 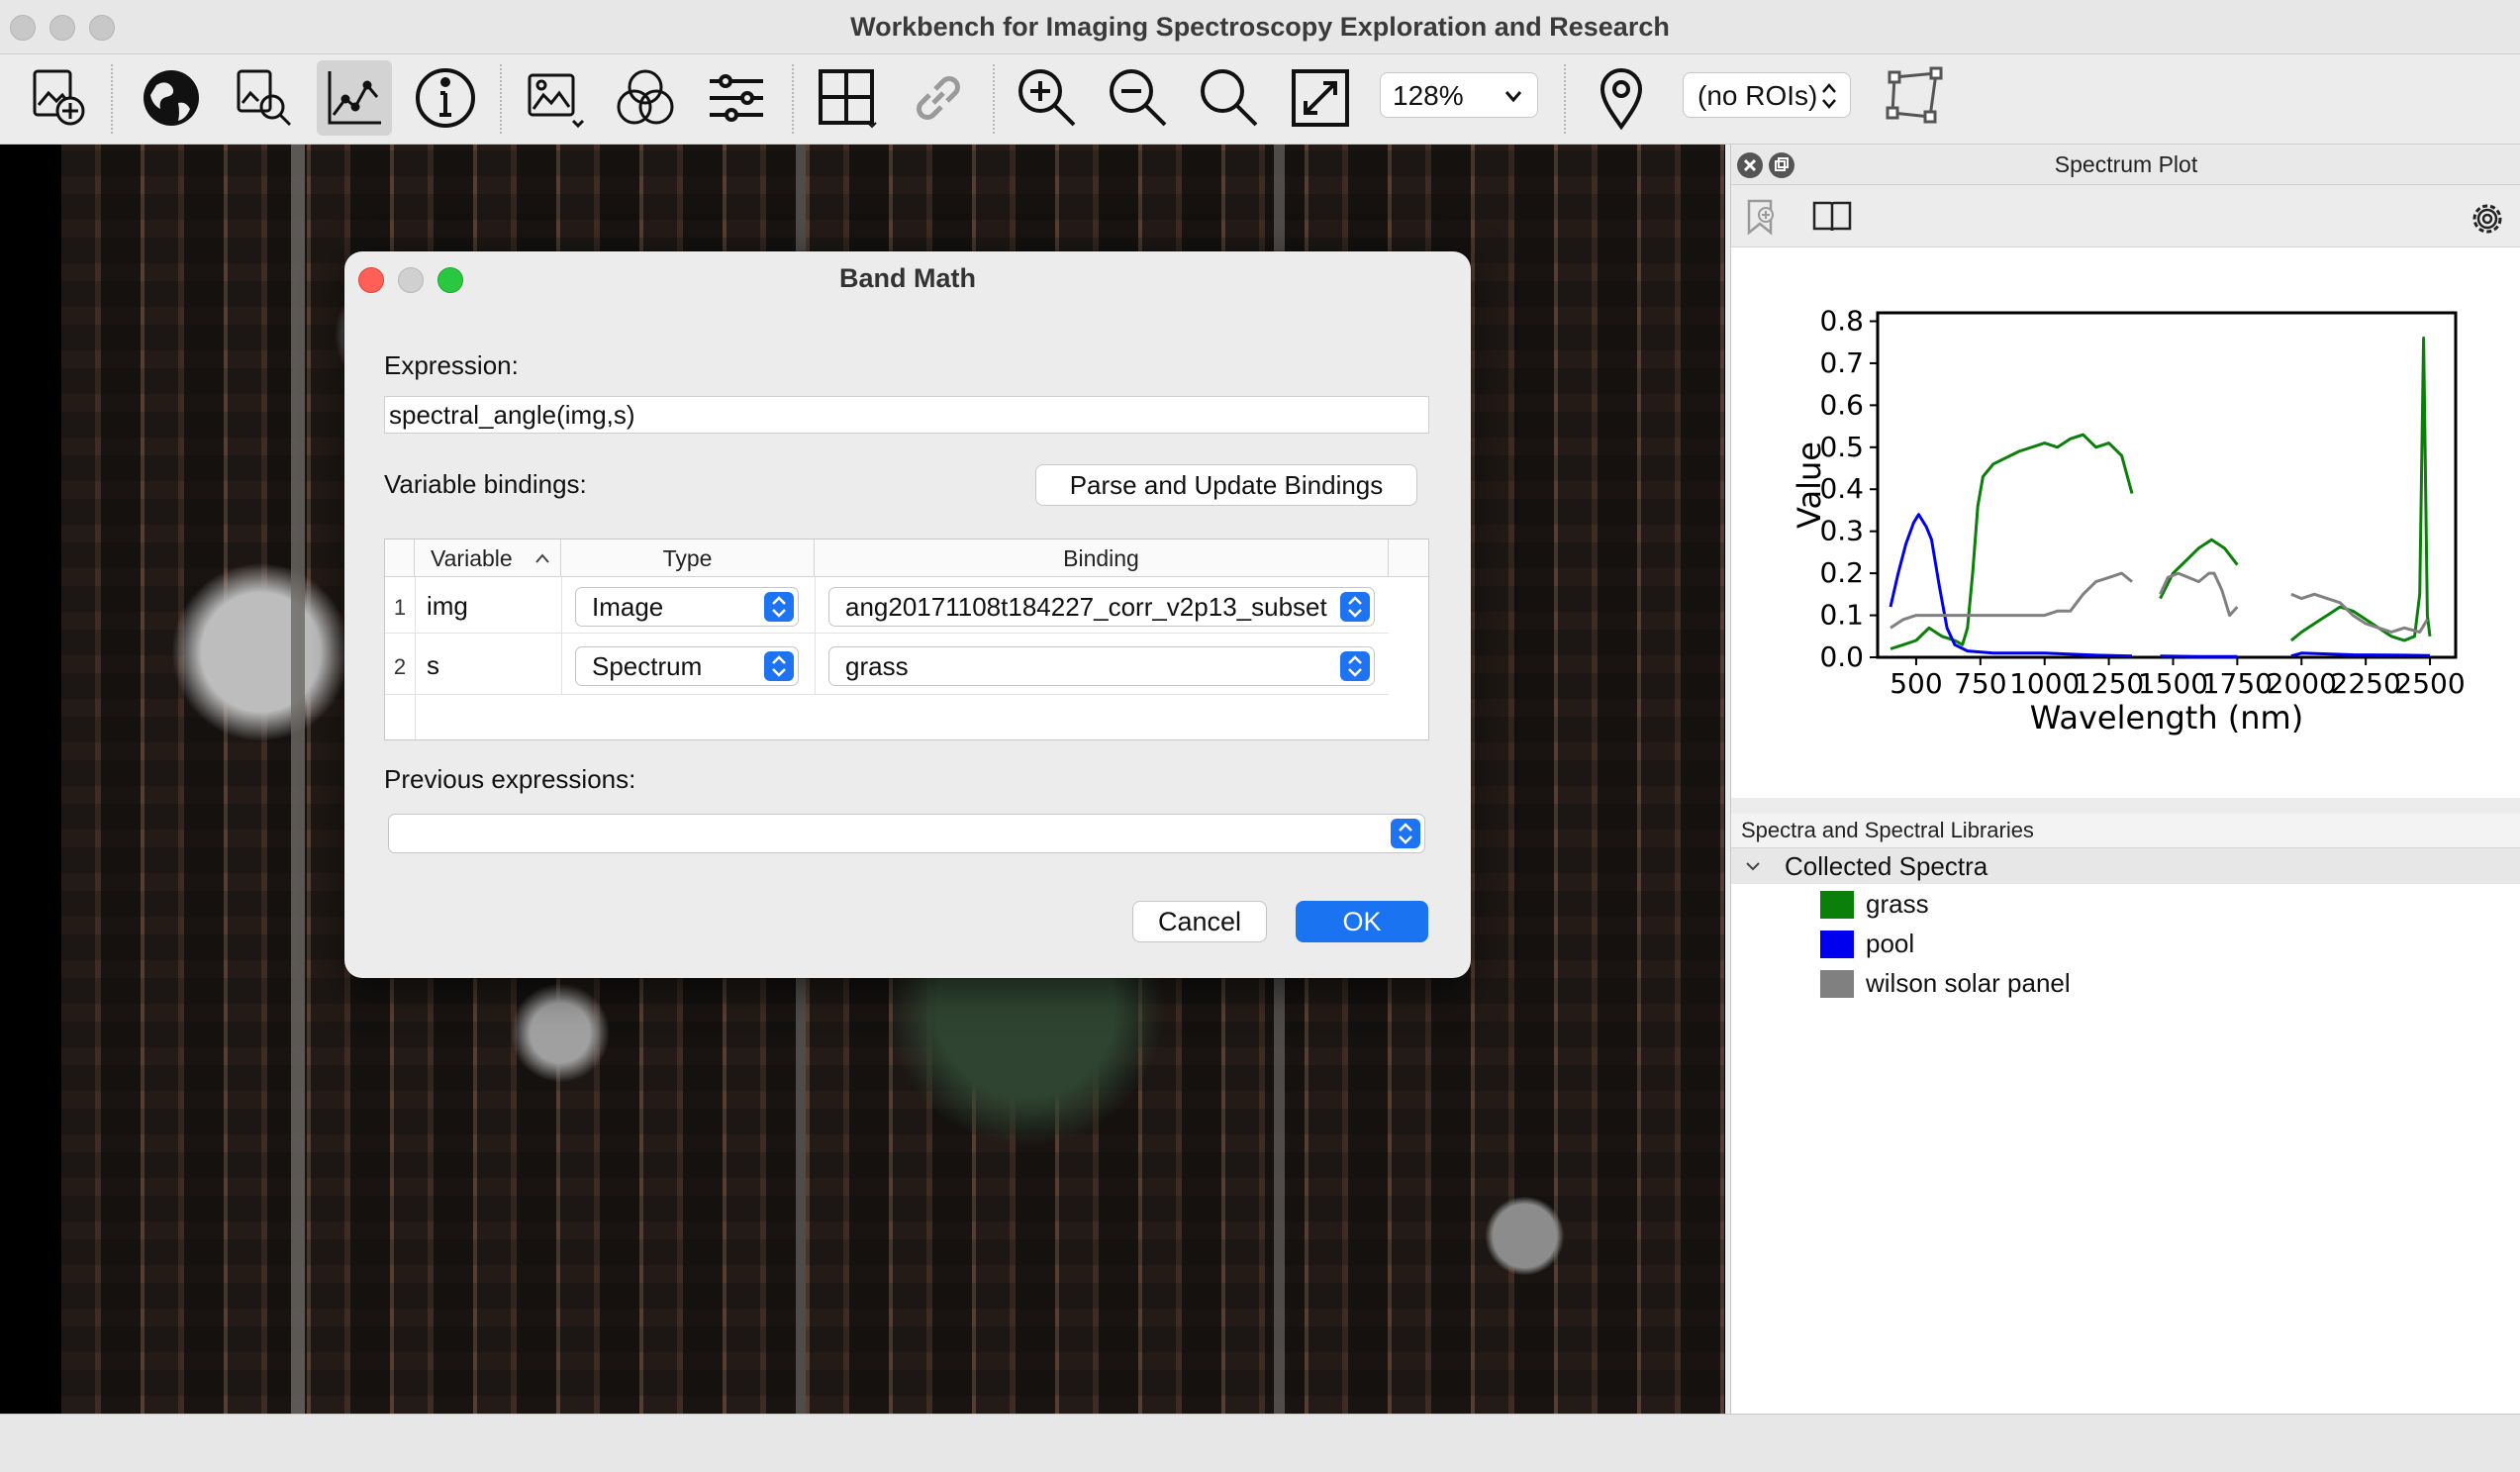 I want to click on spectrum-item-wilson-solar-panel: wilson solar panel, so click(x=2125, y=983).